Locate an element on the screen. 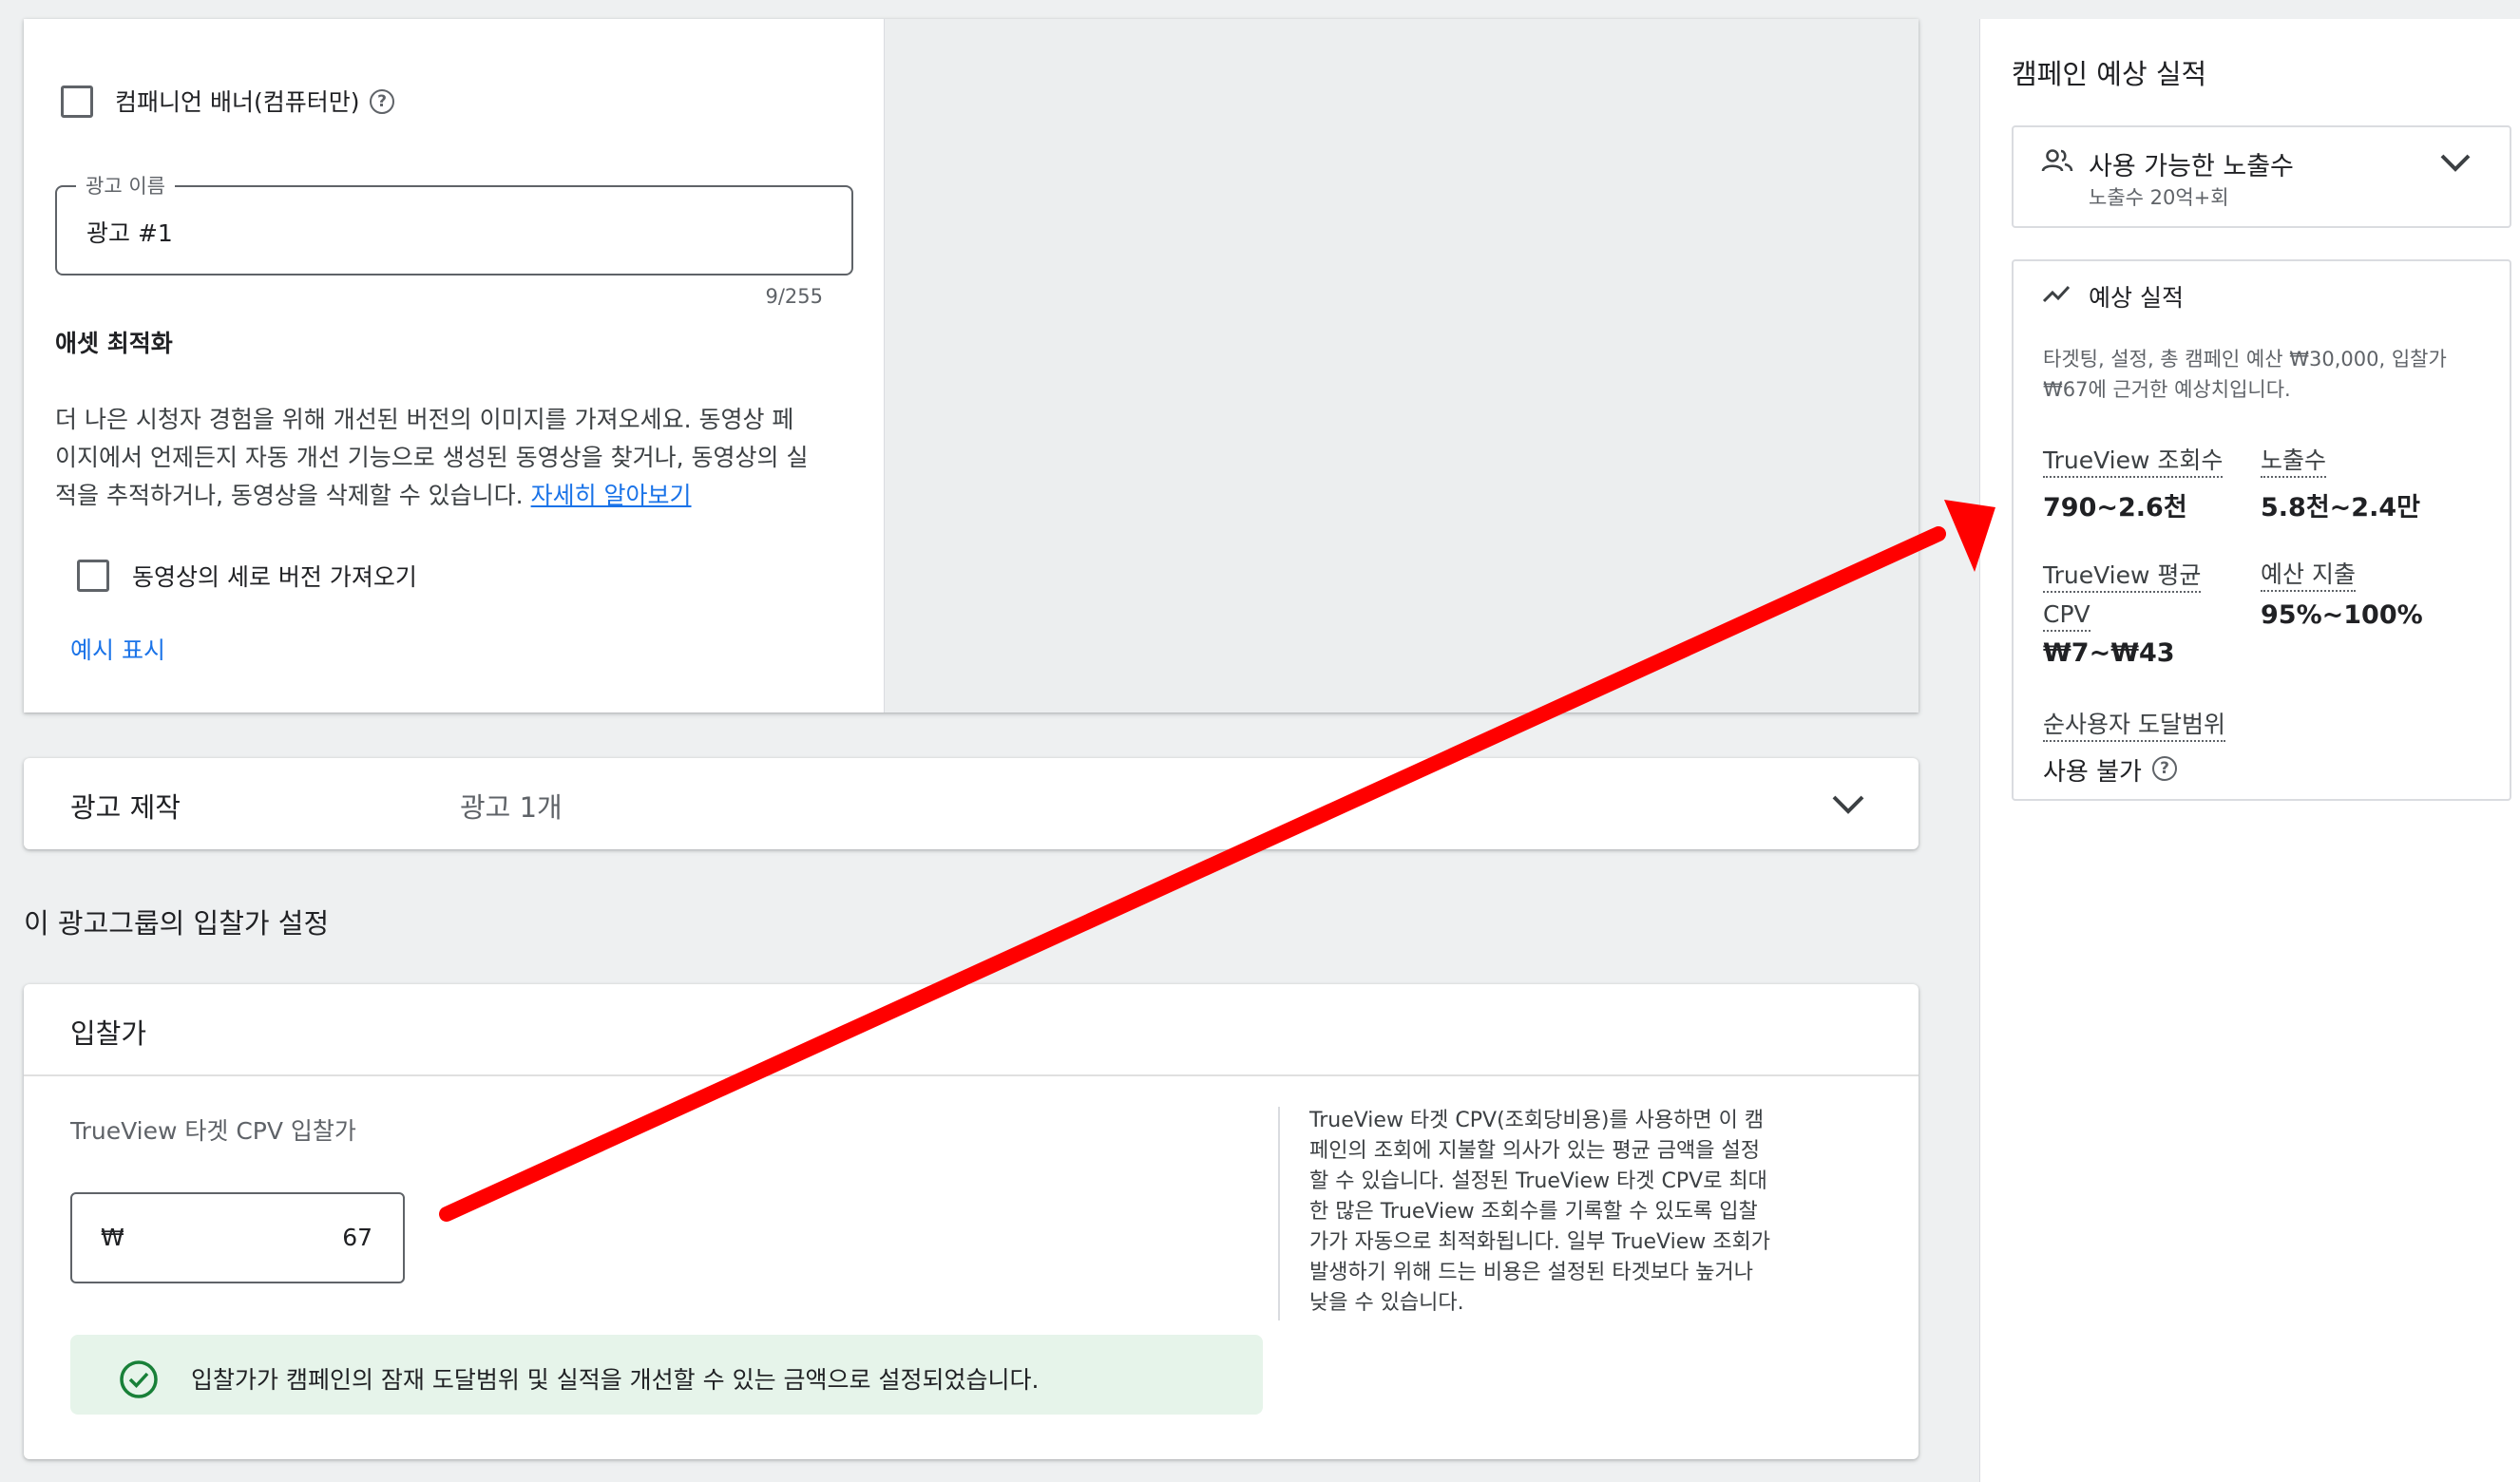 The width and height of the screenshot is (2520, 1482). help-line: TrueView 타겟 CPV(조회당비용)를 사용하면 이 캠 is located at coordinates (1537, 1120).